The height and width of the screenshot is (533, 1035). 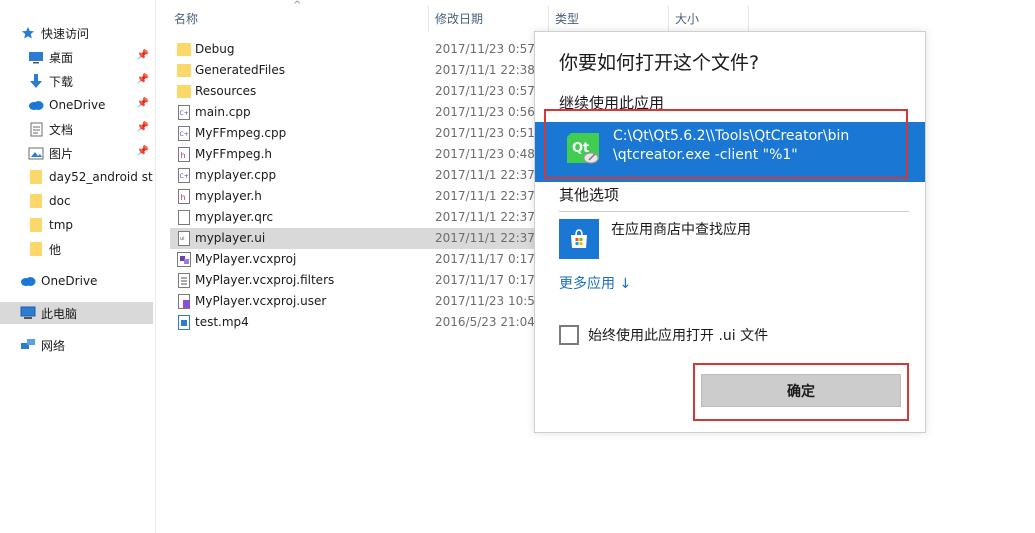 What do you see at coordinates (801, 390) in the screenshot?
I see `ok-button: 确定` at bounding box center [801, 390].